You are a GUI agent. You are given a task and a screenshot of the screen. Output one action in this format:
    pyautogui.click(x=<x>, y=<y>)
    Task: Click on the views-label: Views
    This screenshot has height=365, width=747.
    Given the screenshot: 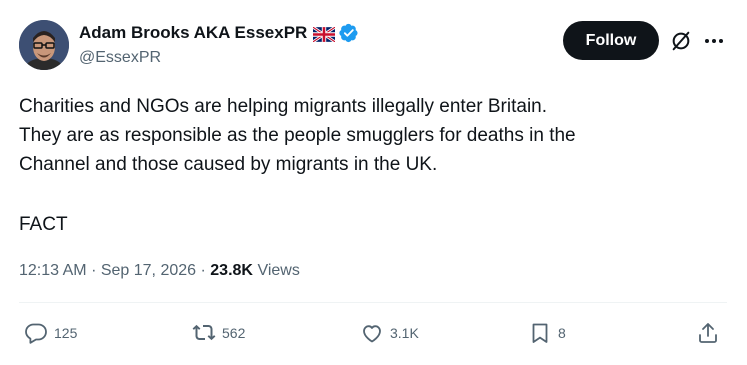 What is the action you would take?
    pyautogui.click(x=278, y=270)
    